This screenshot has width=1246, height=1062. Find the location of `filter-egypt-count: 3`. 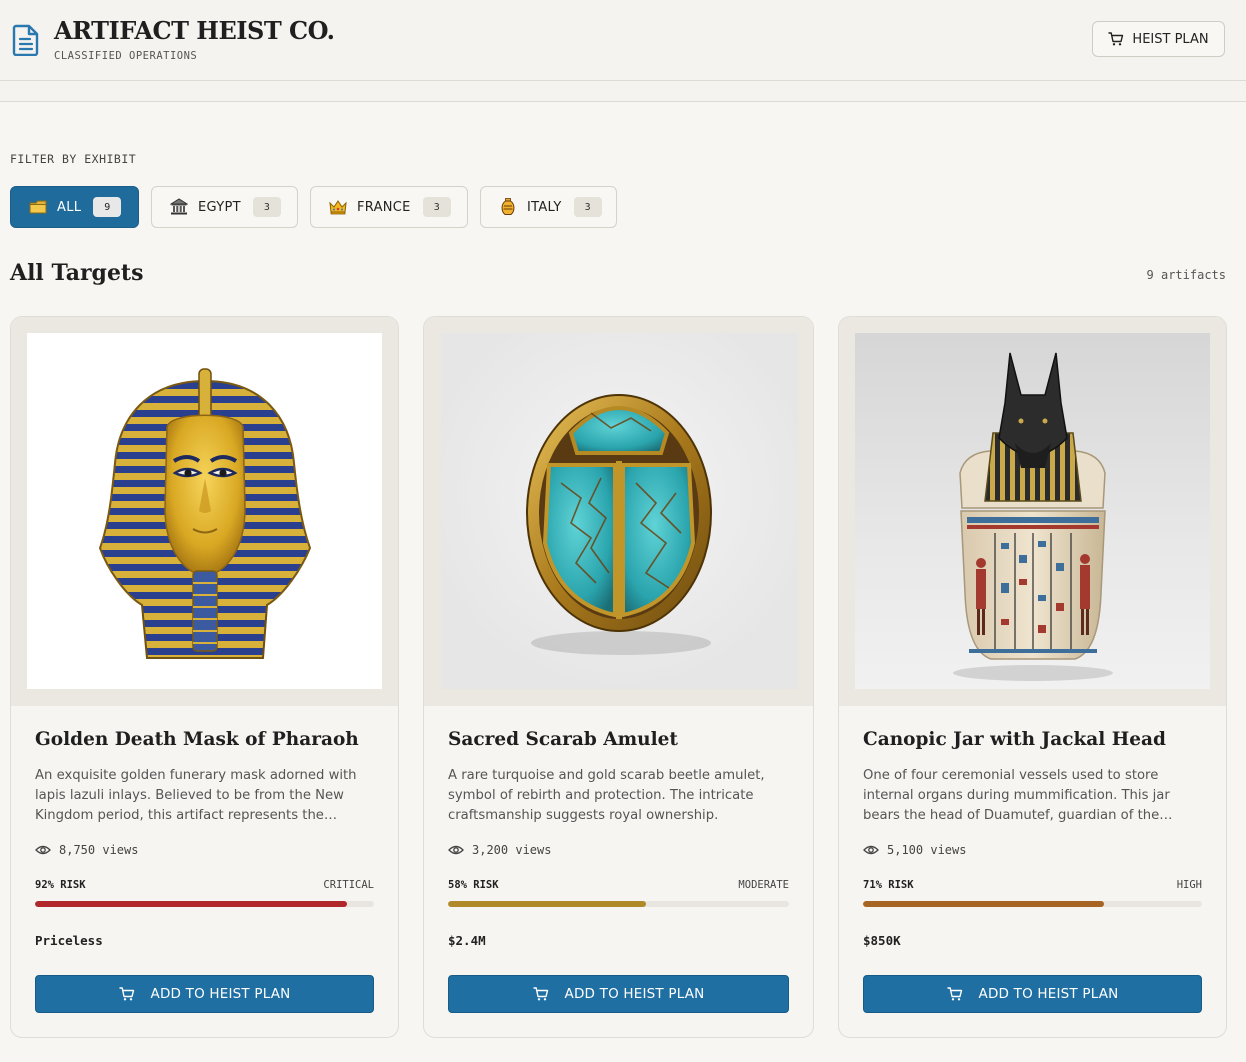

filter-egypt-count: 3 is located at coordinates (266, 207).